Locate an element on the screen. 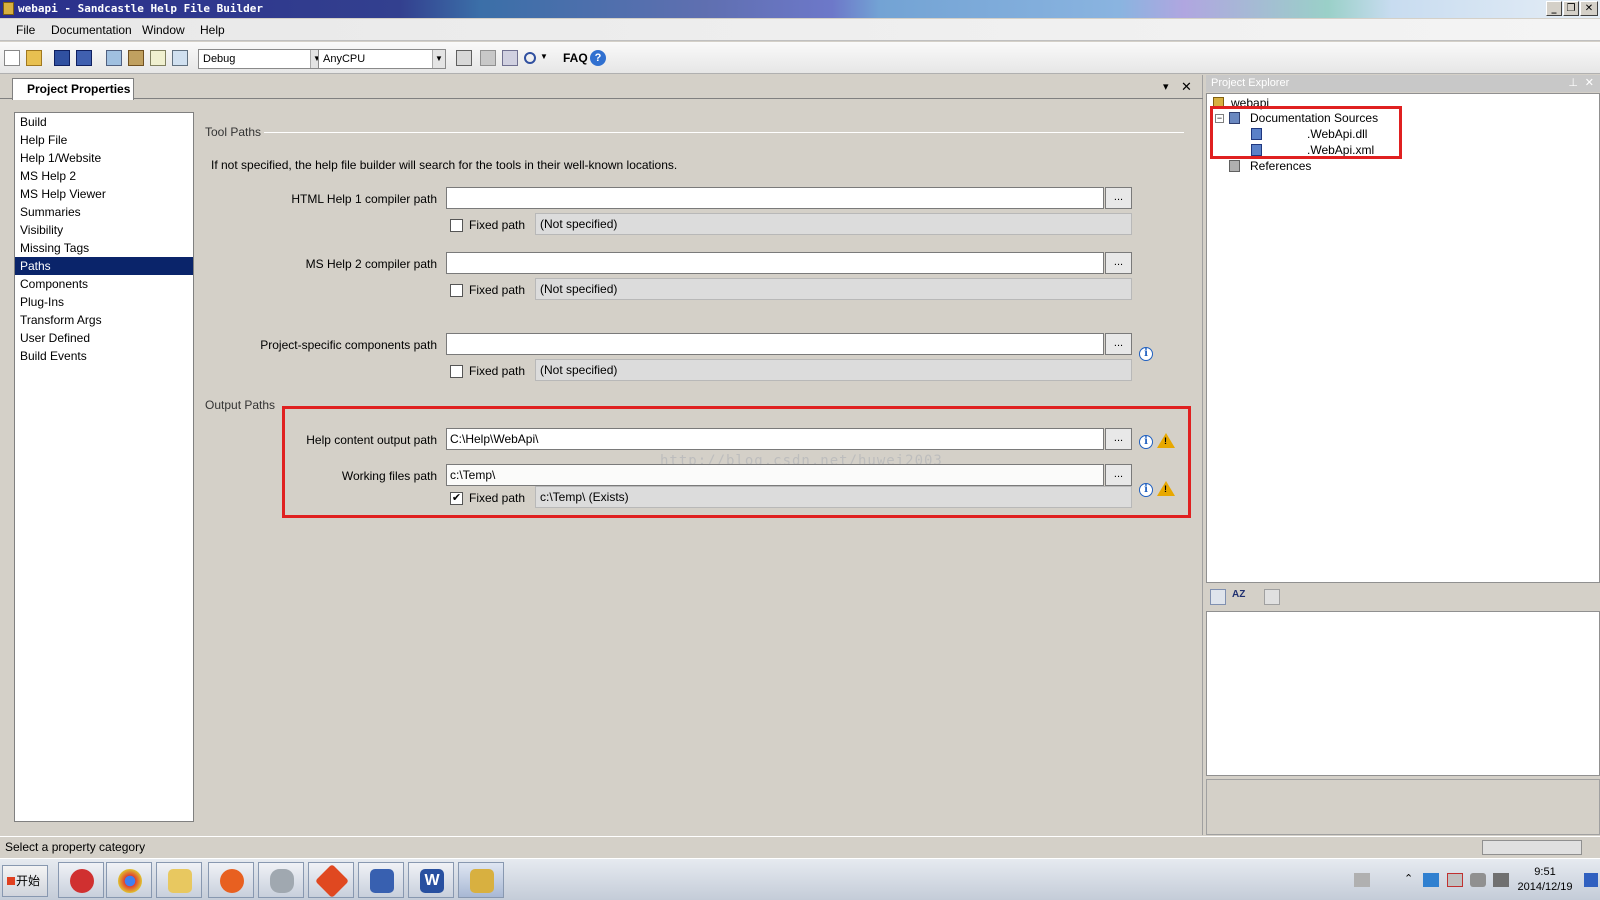 The image size is (1600, 900). taskbar-word: W is located at coordinates (431, 880).